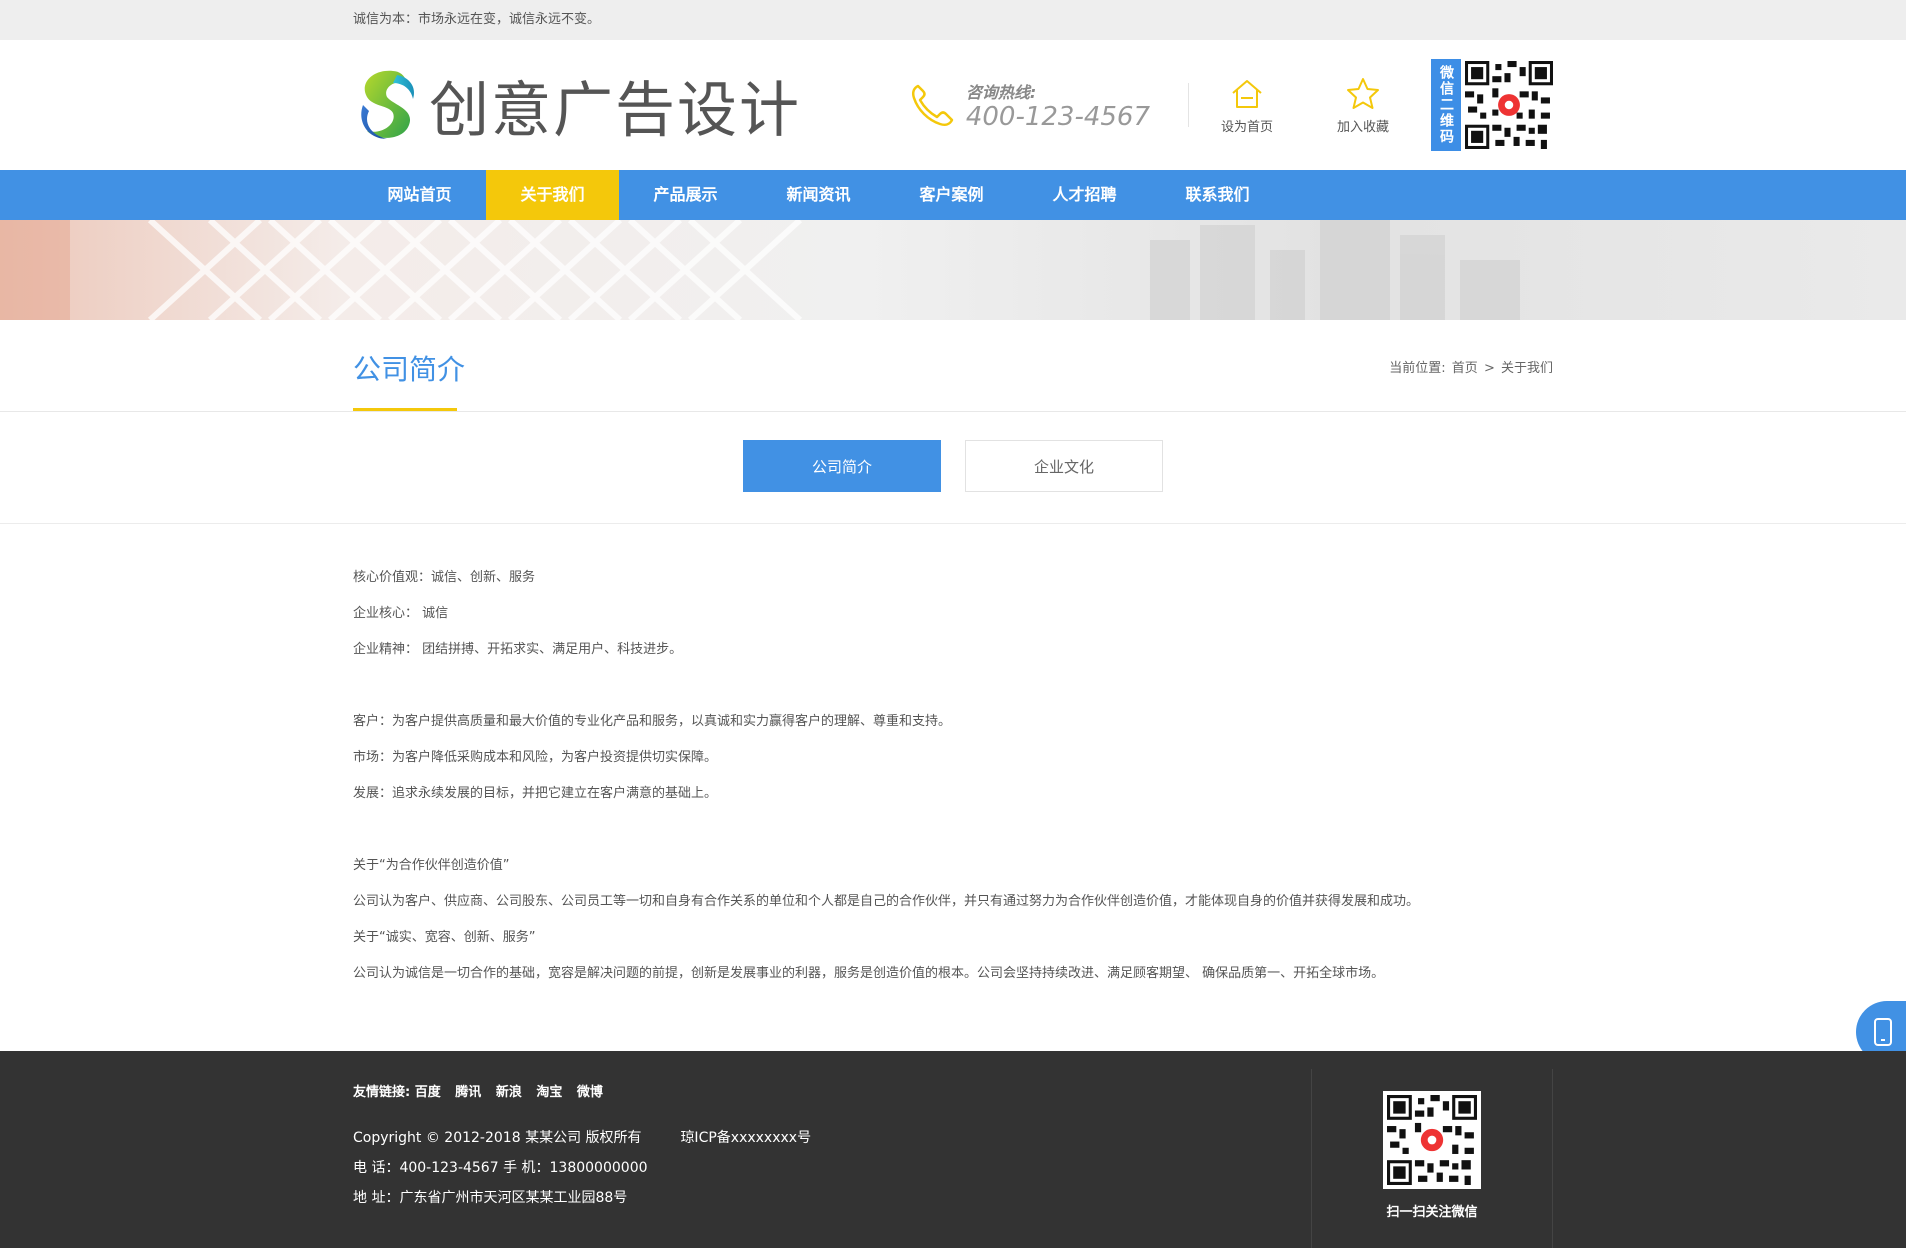 The height and width of the screenshot is (1248, 1906). What do you see at coordinates (1432, 1212) in the screenshot?
I see `footer-qr-label: 扫一扫关注微信` at bounding box center [1432, 1212].